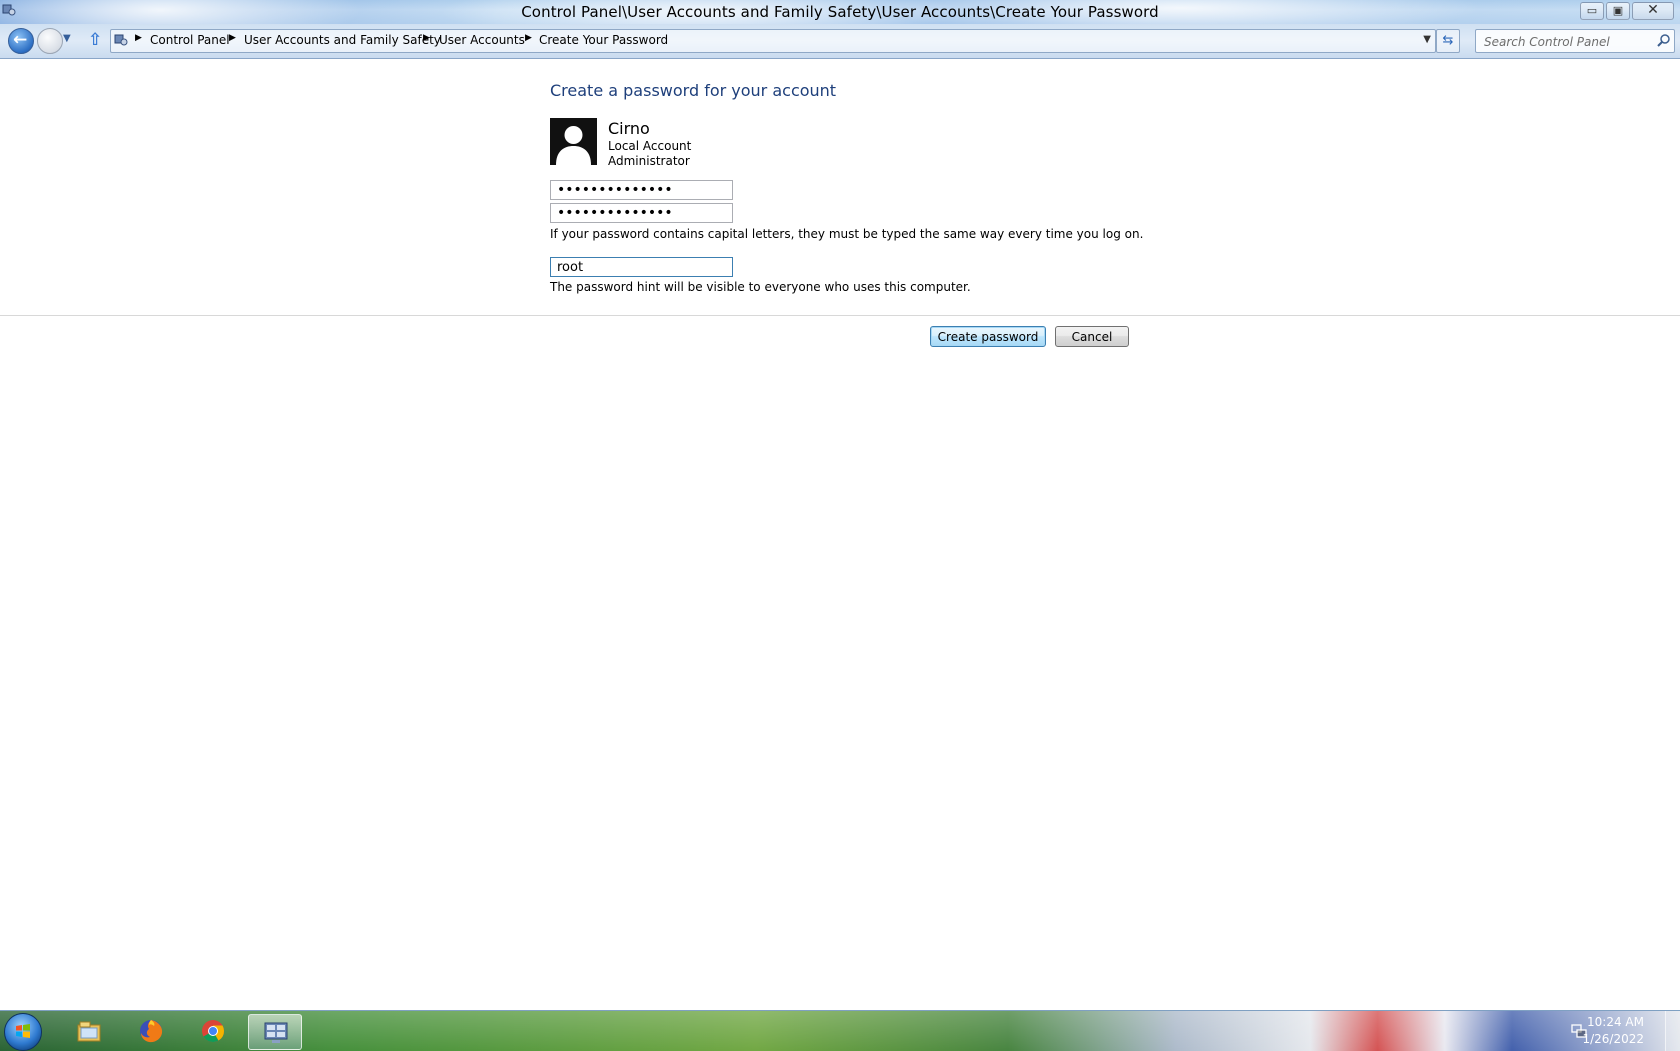 The height and width of the screenshot is (1051, 1680). I want to click on taskbar-chrome, so click(212, 1031).